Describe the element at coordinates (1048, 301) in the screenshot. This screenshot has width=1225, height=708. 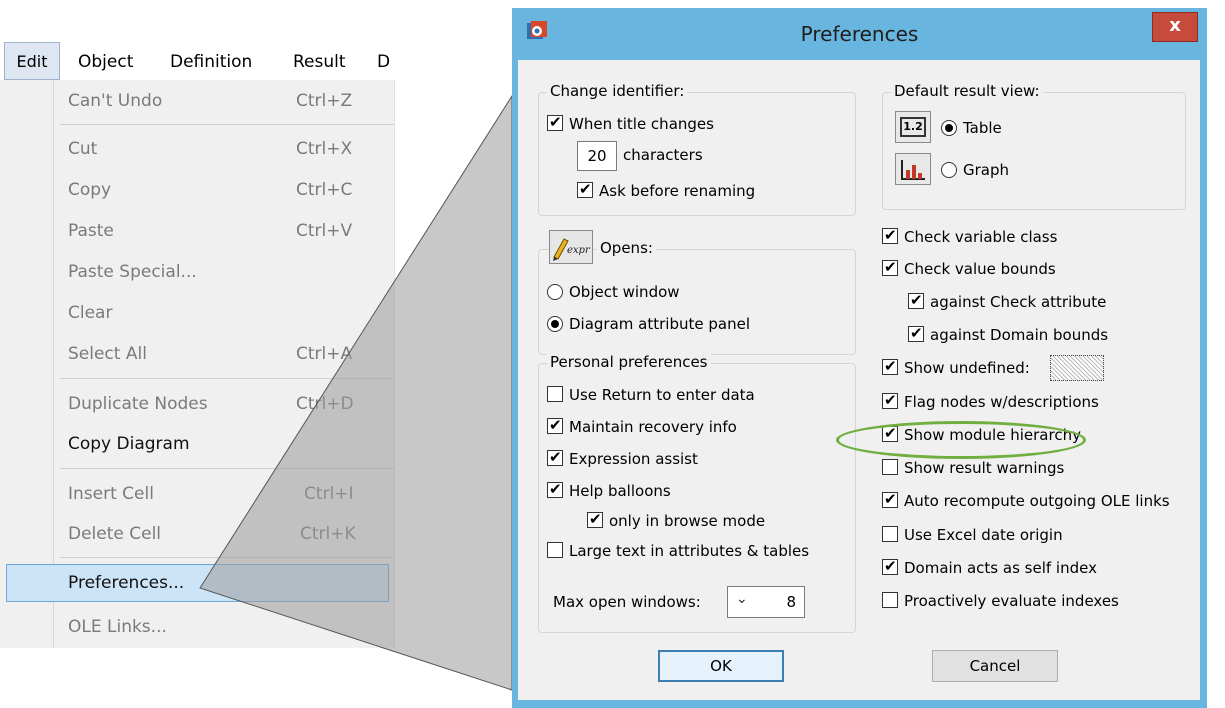
I see `against-check-attribute-checkbox: against Check attribute` at that location.